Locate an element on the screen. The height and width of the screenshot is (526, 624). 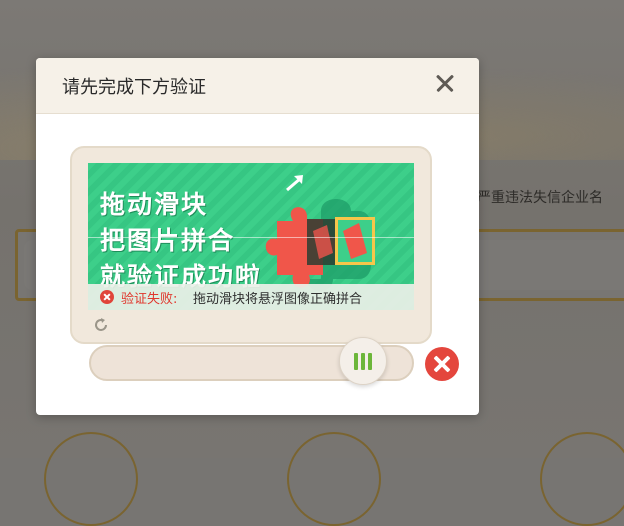
background-text: 严重违法失信企业名 is located at coordinates (540, 198).